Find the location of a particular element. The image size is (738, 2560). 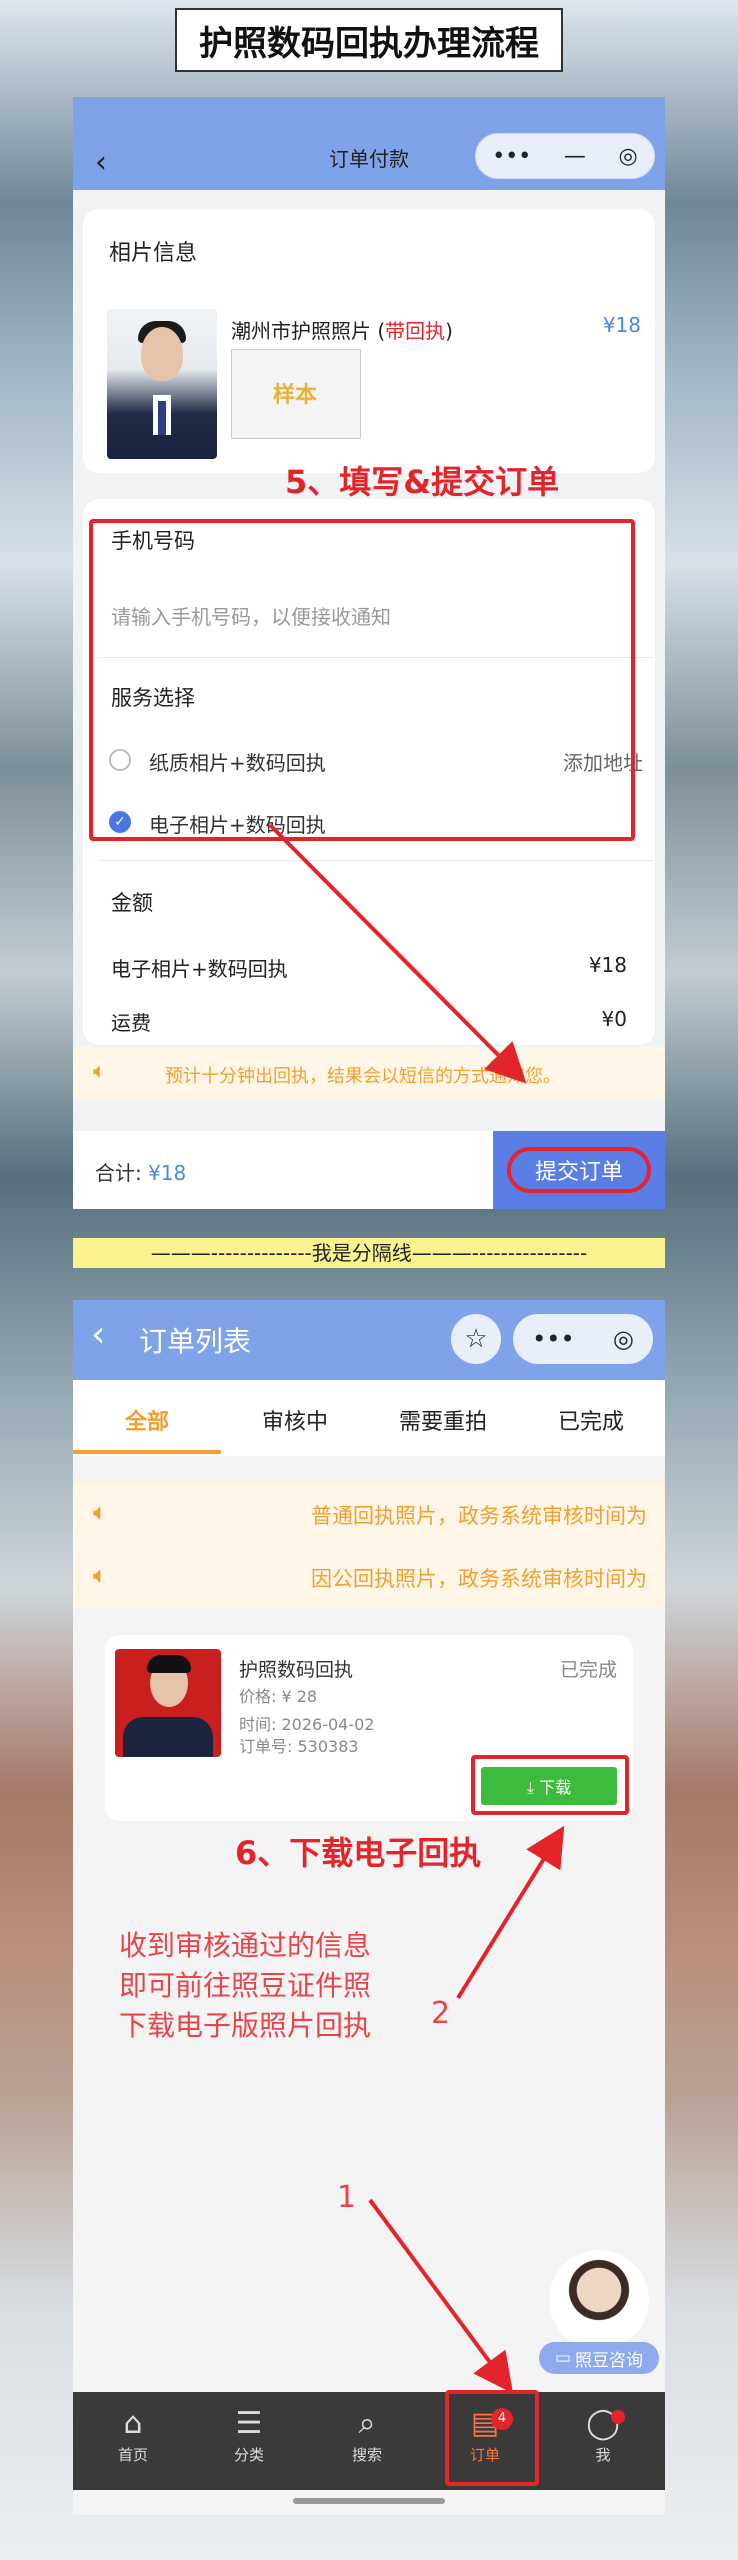

arrow-step5 is located at coordinates (397, 953).